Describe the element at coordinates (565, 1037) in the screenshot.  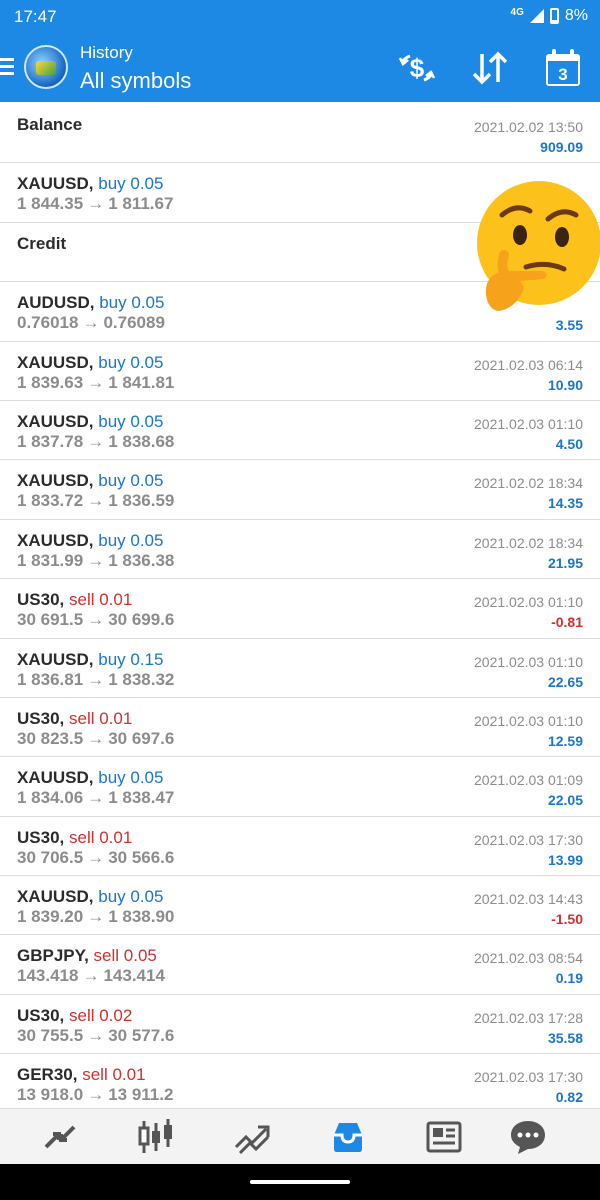
I see `row-profit: 35.58` at that location.